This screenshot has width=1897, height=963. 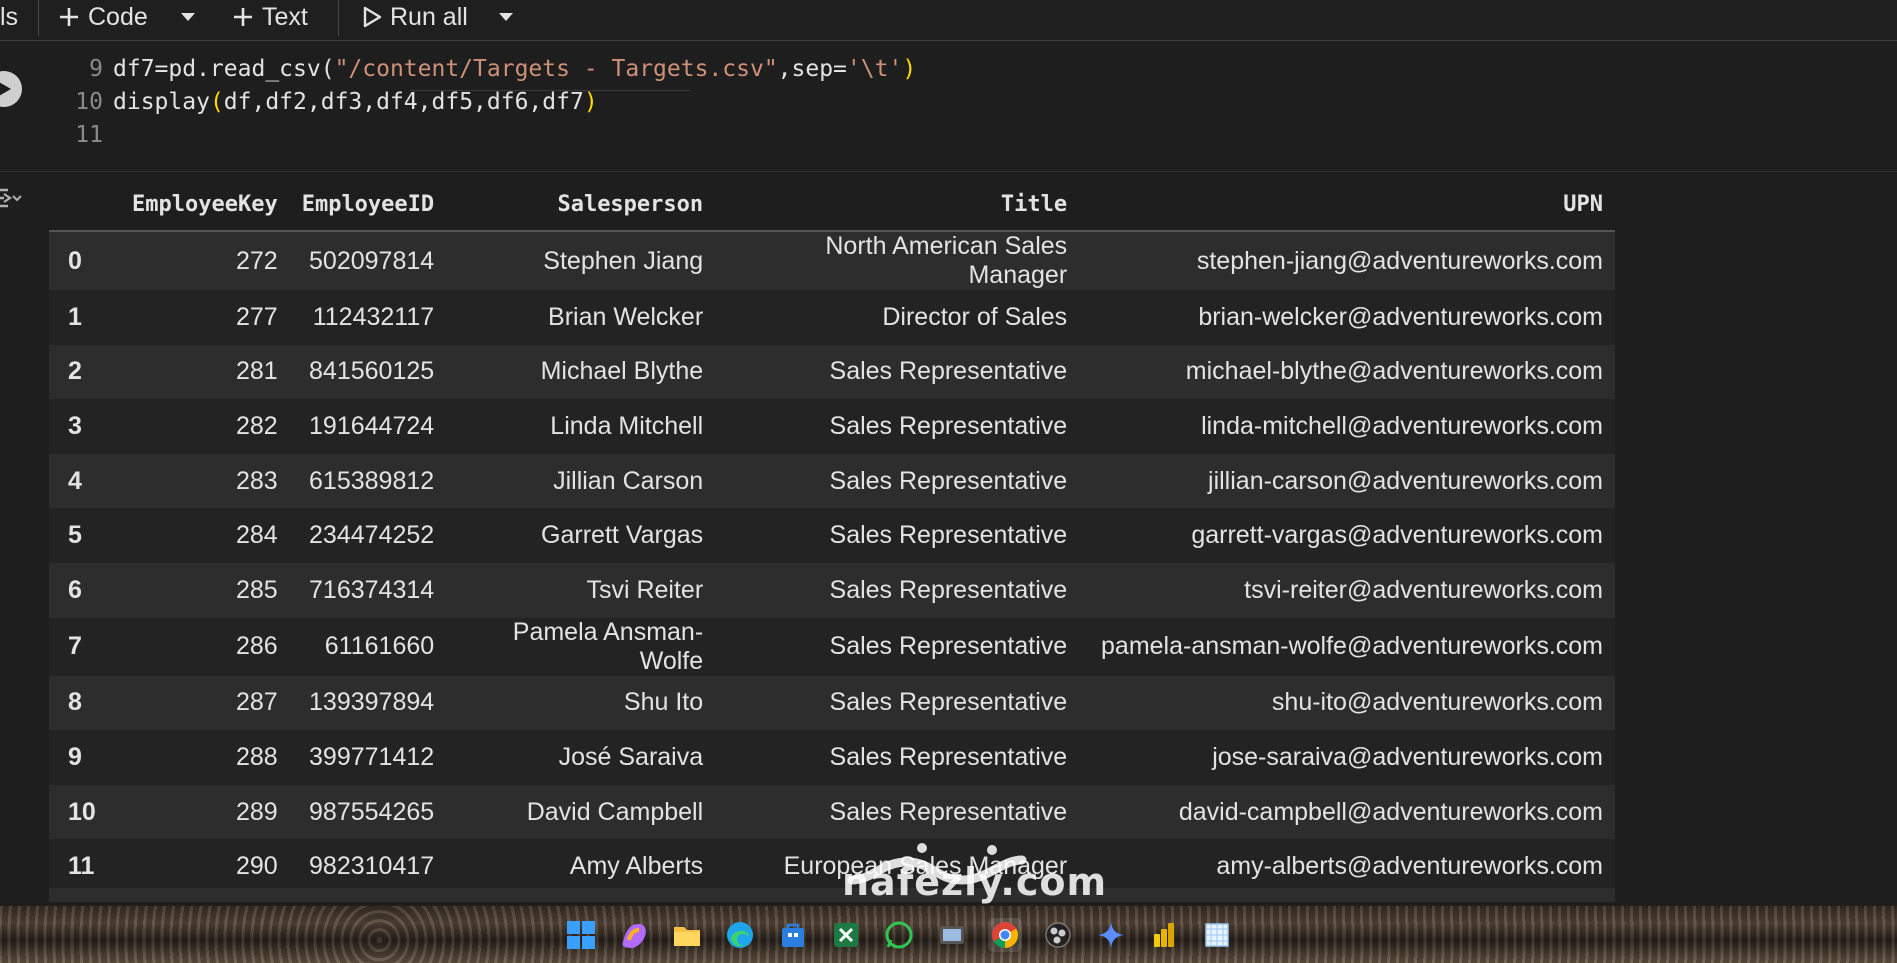 What do you see at coordinates (581, 205) in the screenshot?
I see `column-header: Salesperson` at bounding box center [581, 205].